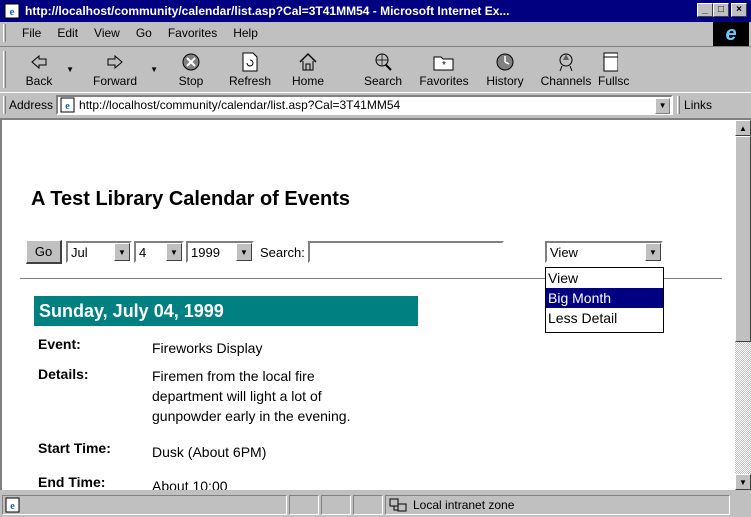 Image resolution: width=751 pixels, height=517 pixels. What do you see at coordinates (705, 10) in the screenshot?
I see `minimize-button: _` at bounding box center [705, 10].